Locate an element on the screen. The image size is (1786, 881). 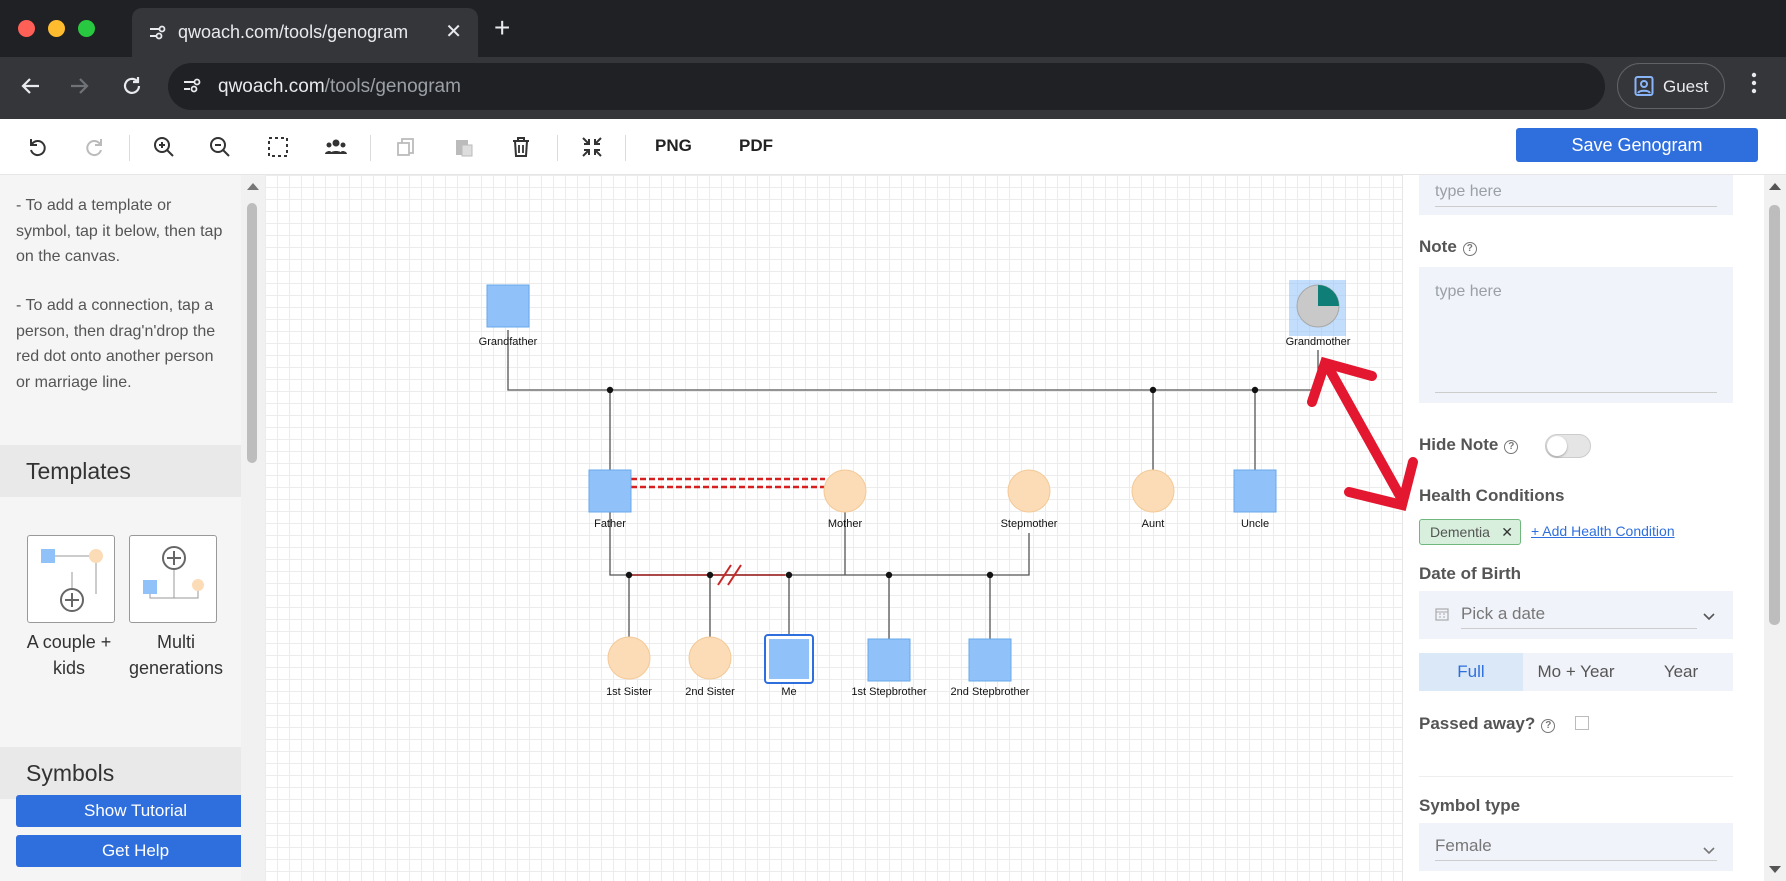
person-stepmother-label: Stepmother is located at coordinates (1029, 524).